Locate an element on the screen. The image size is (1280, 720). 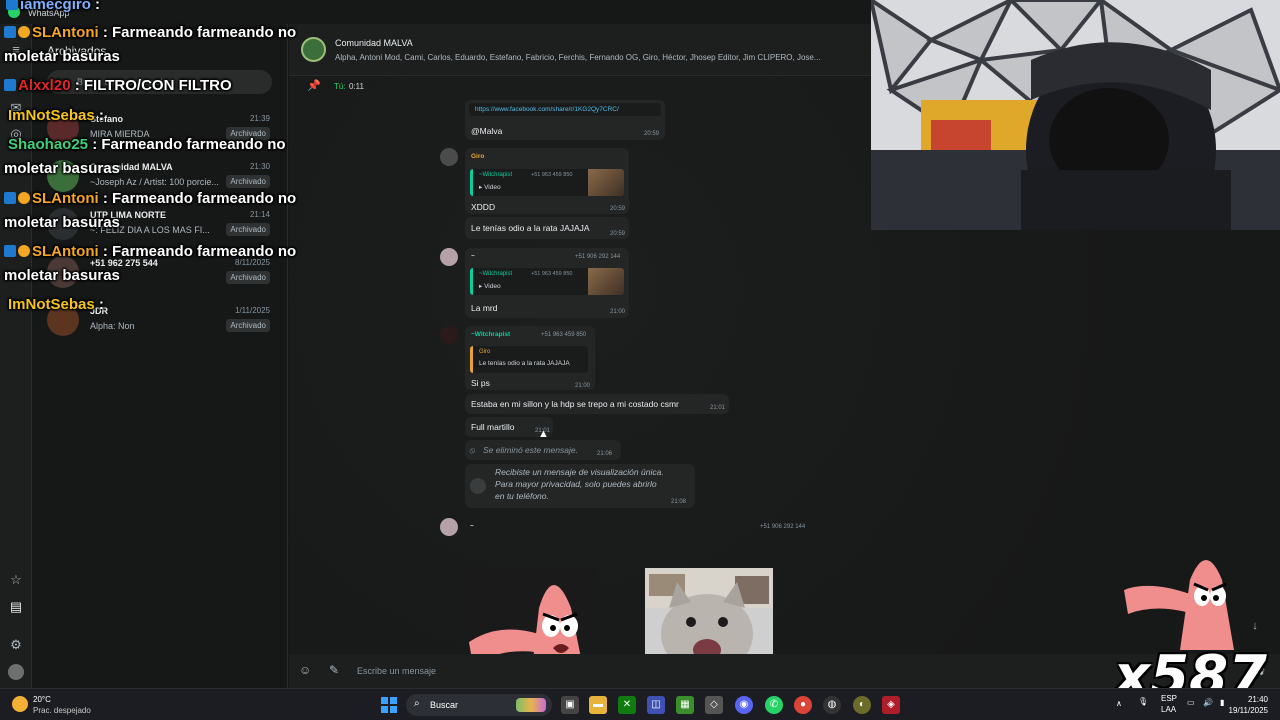
search-highlight-icon is located at coordinates (531, 705).